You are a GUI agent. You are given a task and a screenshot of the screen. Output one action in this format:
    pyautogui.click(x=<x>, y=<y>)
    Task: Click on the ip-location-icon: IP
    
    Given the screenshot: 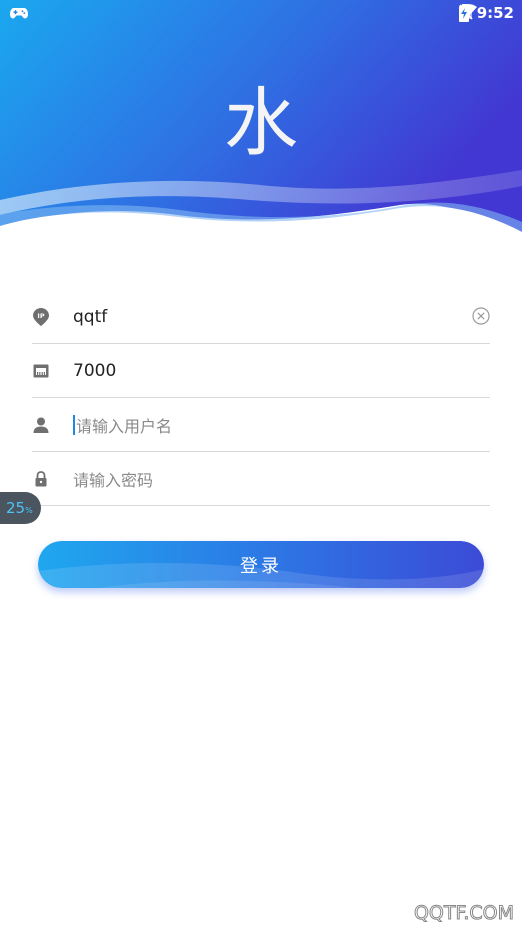 What is the action you would take?
    pyautogui.click(x=41, y=316)
    